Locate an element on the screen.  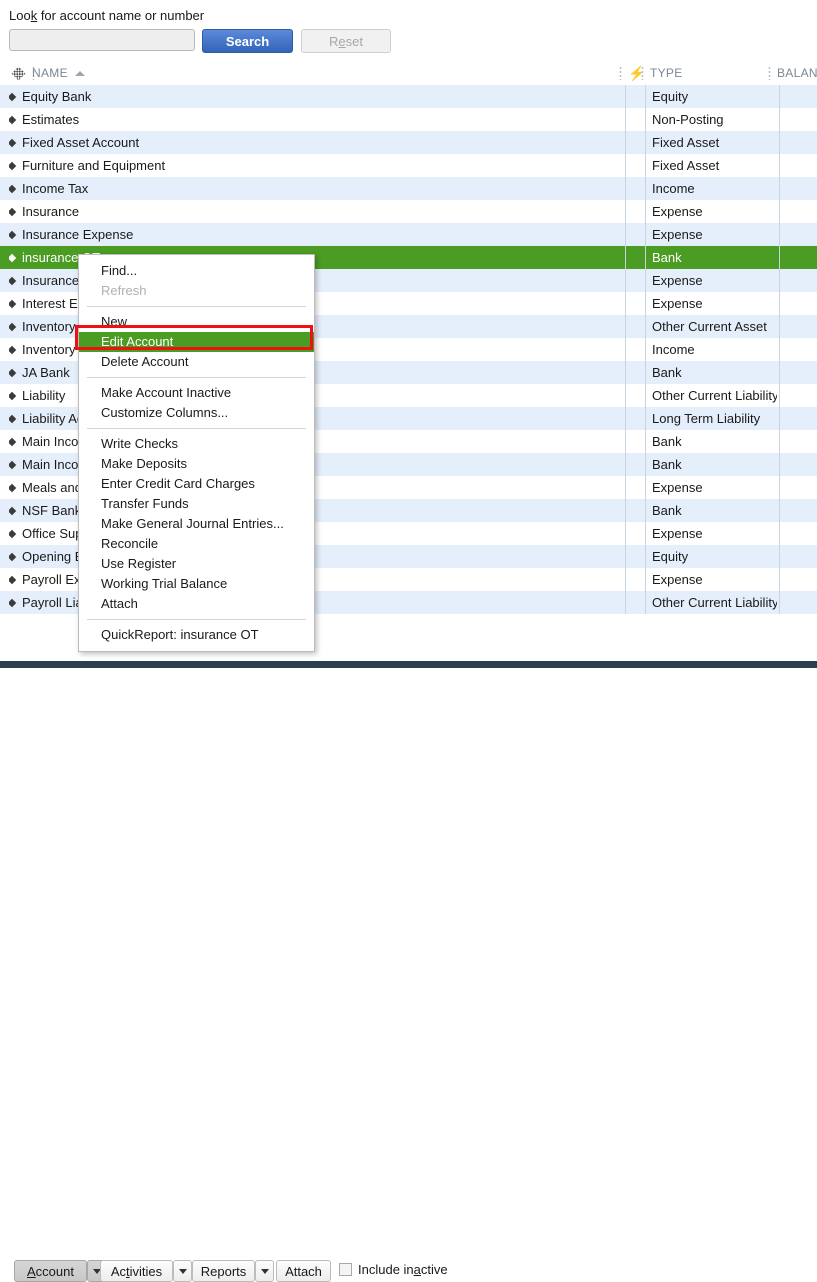
account-name-label: JA Bank is located at coordinates (46, 372).